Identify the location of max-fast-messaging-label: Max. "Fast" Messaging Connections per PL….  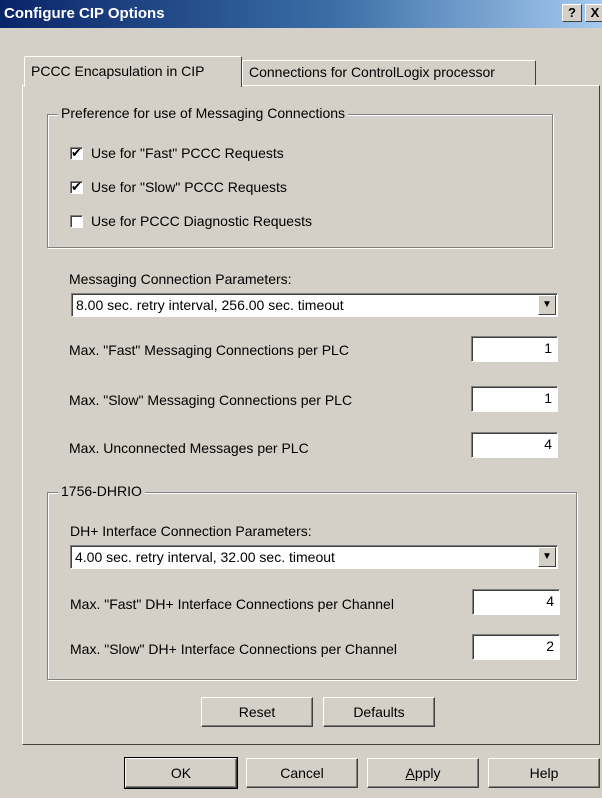
(209, 350).